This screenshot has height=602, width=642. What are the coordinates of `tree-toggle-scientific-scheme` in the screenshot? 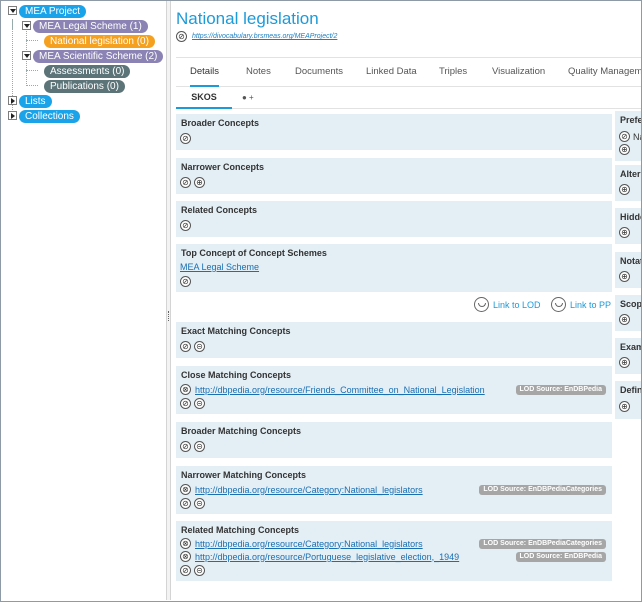 It's located at (26, 55).